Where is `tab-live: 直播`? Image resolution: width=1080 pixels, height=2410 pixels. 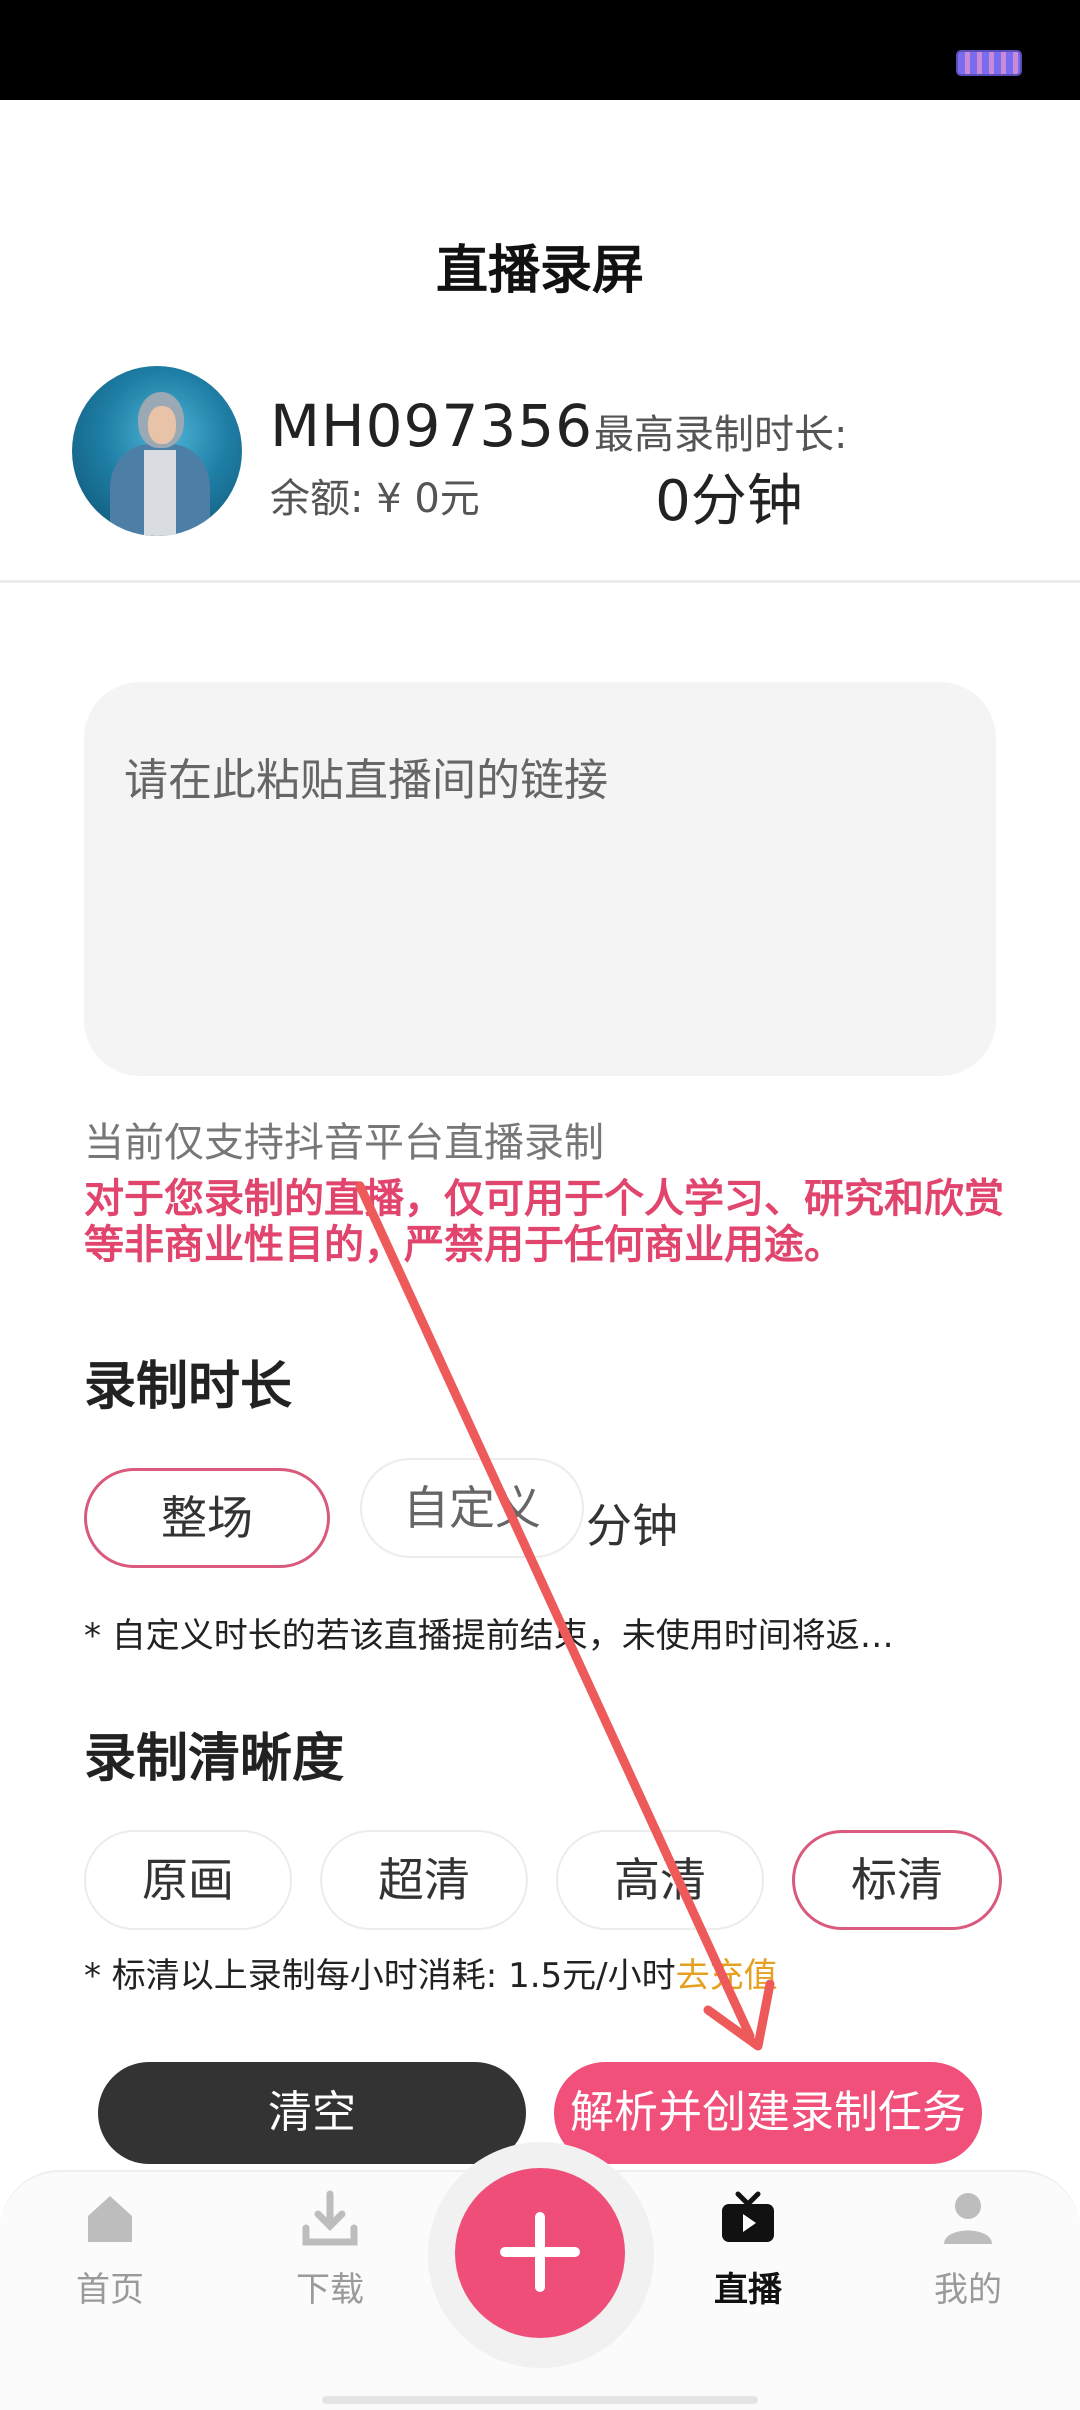
tab-live: 直播 is located at coordinates (748, 2249).